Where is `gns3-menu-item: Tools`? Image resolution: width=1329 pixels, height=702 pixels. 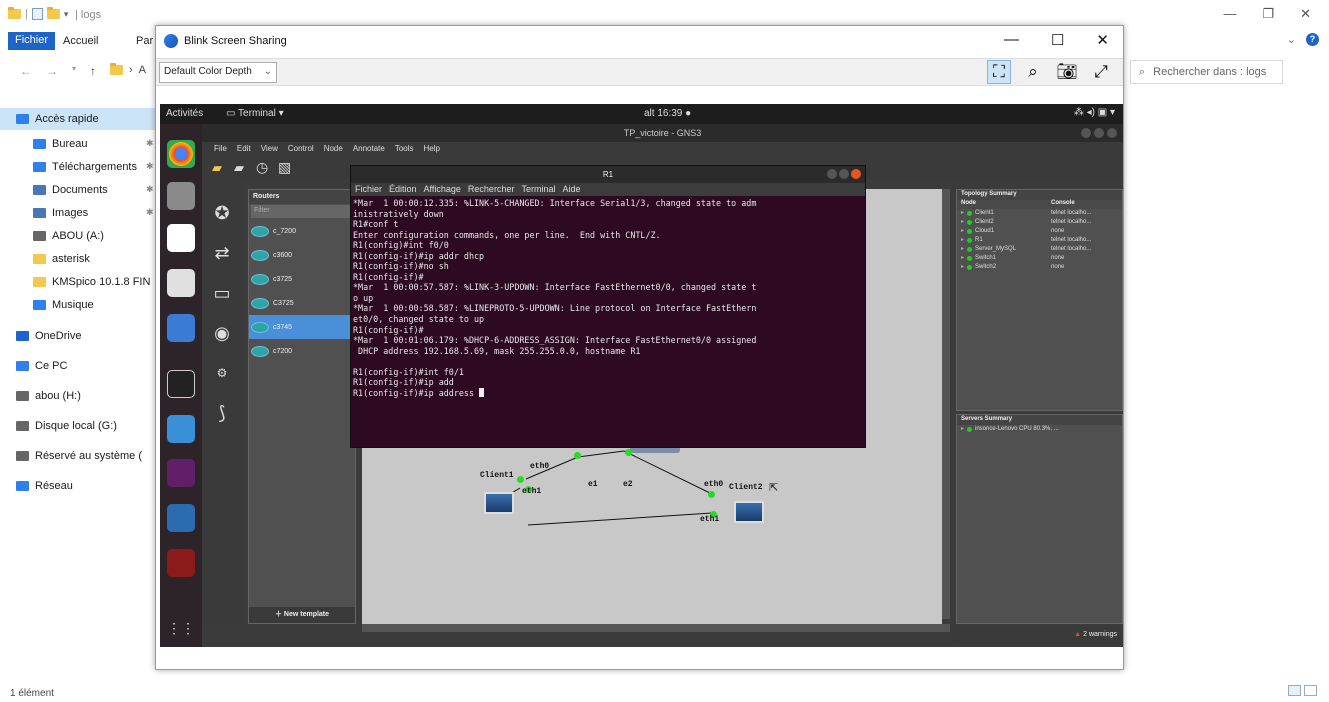
gns3-menu-item: Tools is located at coordinates (404, 149).